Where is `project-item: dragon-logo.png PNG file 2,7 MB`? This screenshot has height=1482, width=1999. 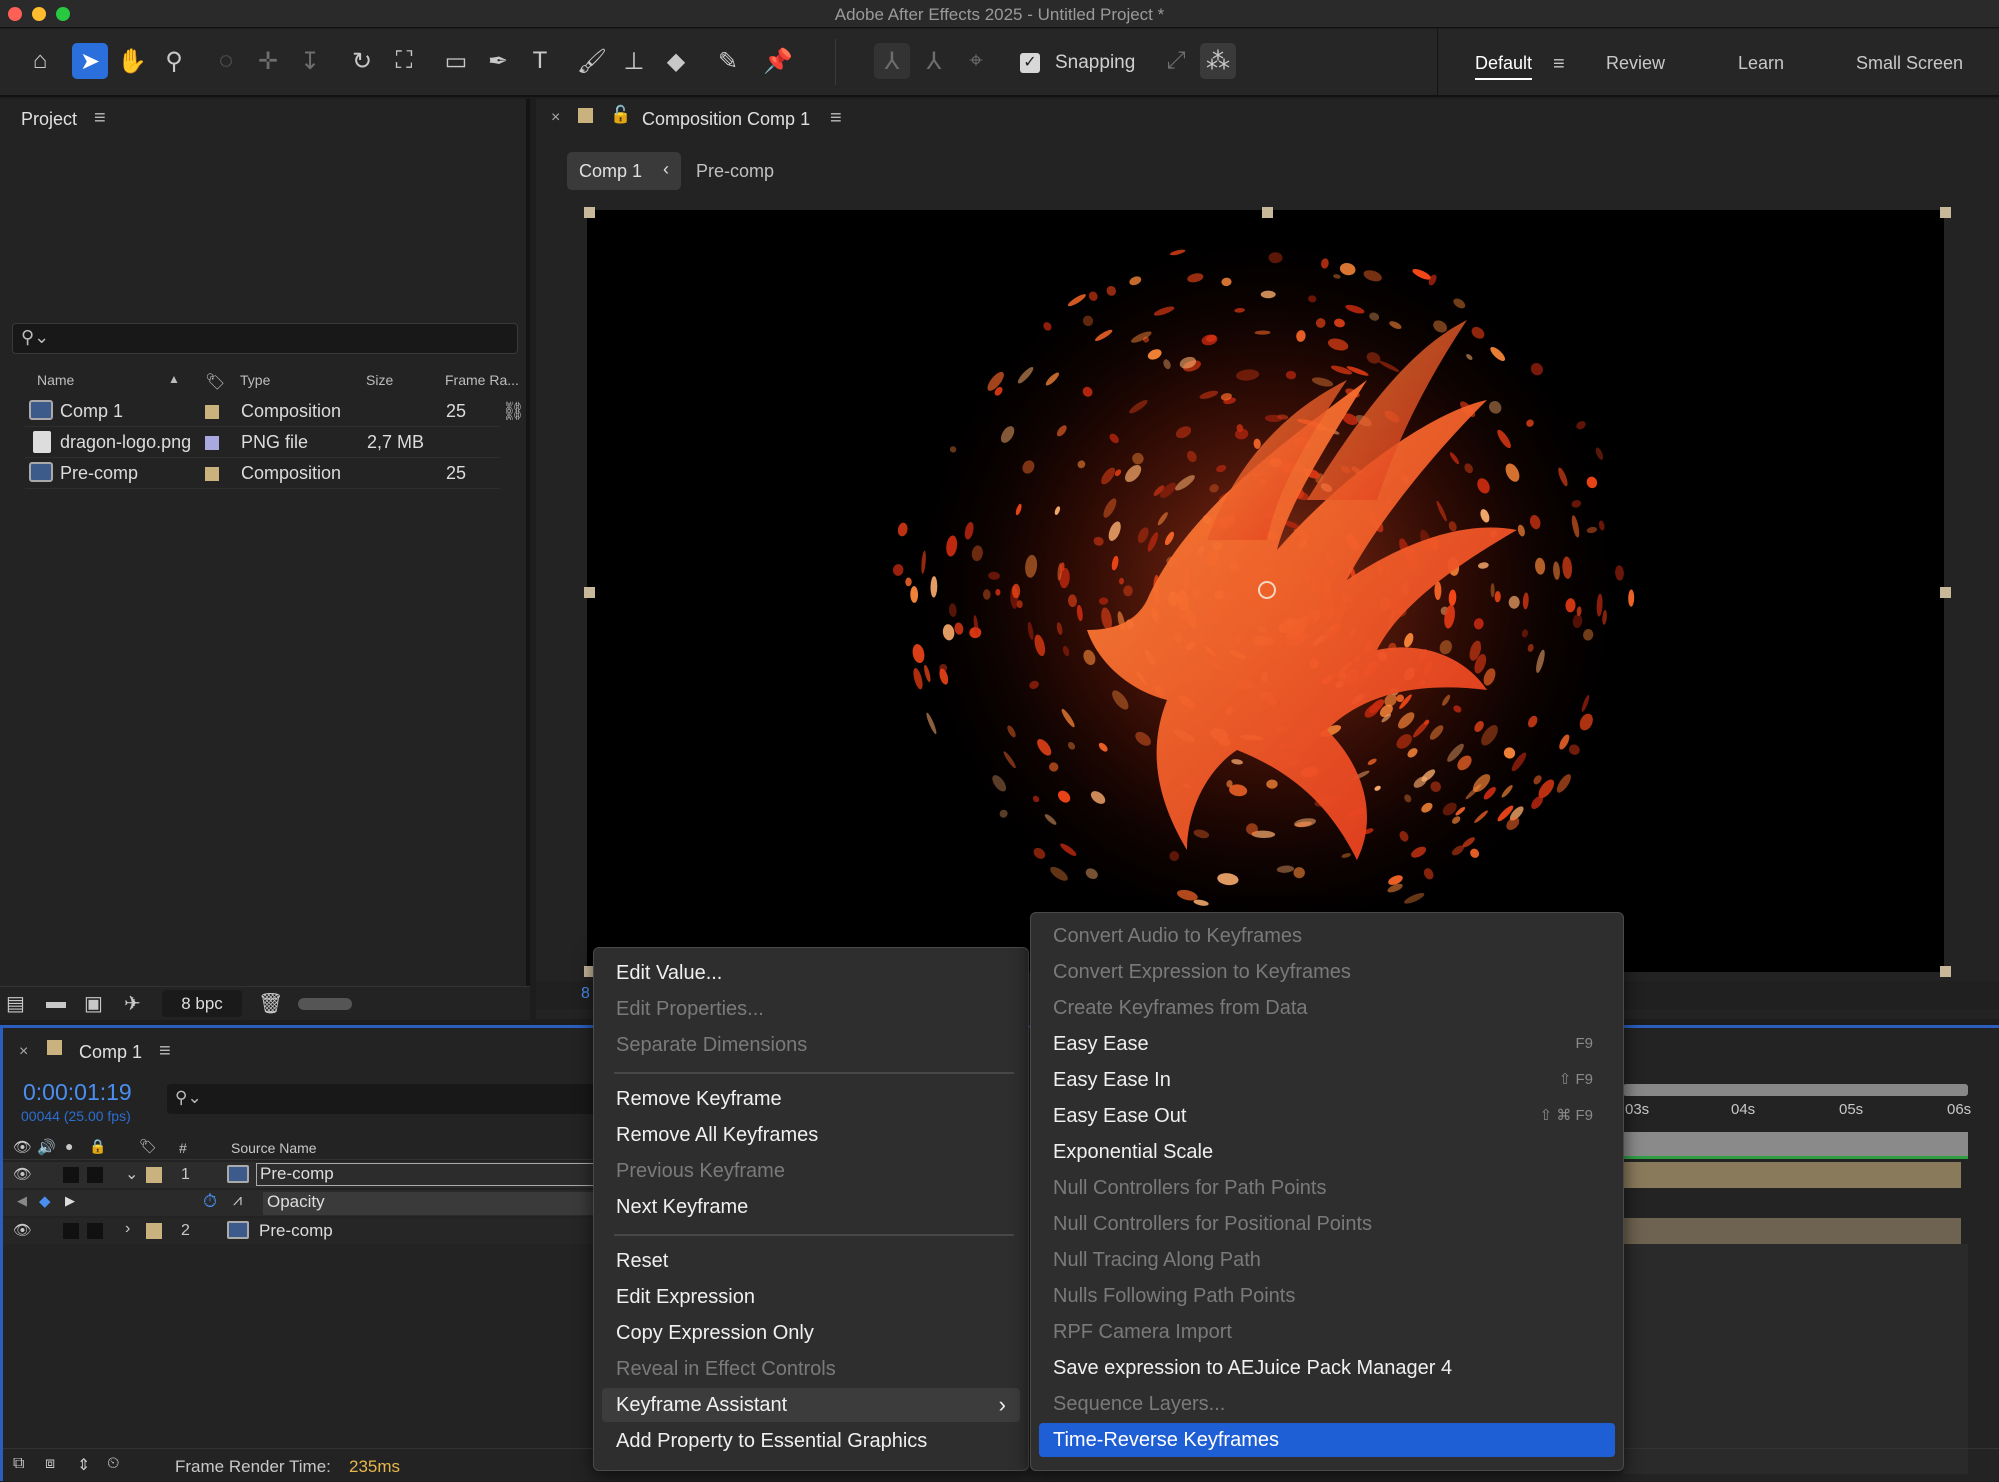
project-item: dragon-logo.png PNG file 2,7 MB is located at coordinates (262, 443).